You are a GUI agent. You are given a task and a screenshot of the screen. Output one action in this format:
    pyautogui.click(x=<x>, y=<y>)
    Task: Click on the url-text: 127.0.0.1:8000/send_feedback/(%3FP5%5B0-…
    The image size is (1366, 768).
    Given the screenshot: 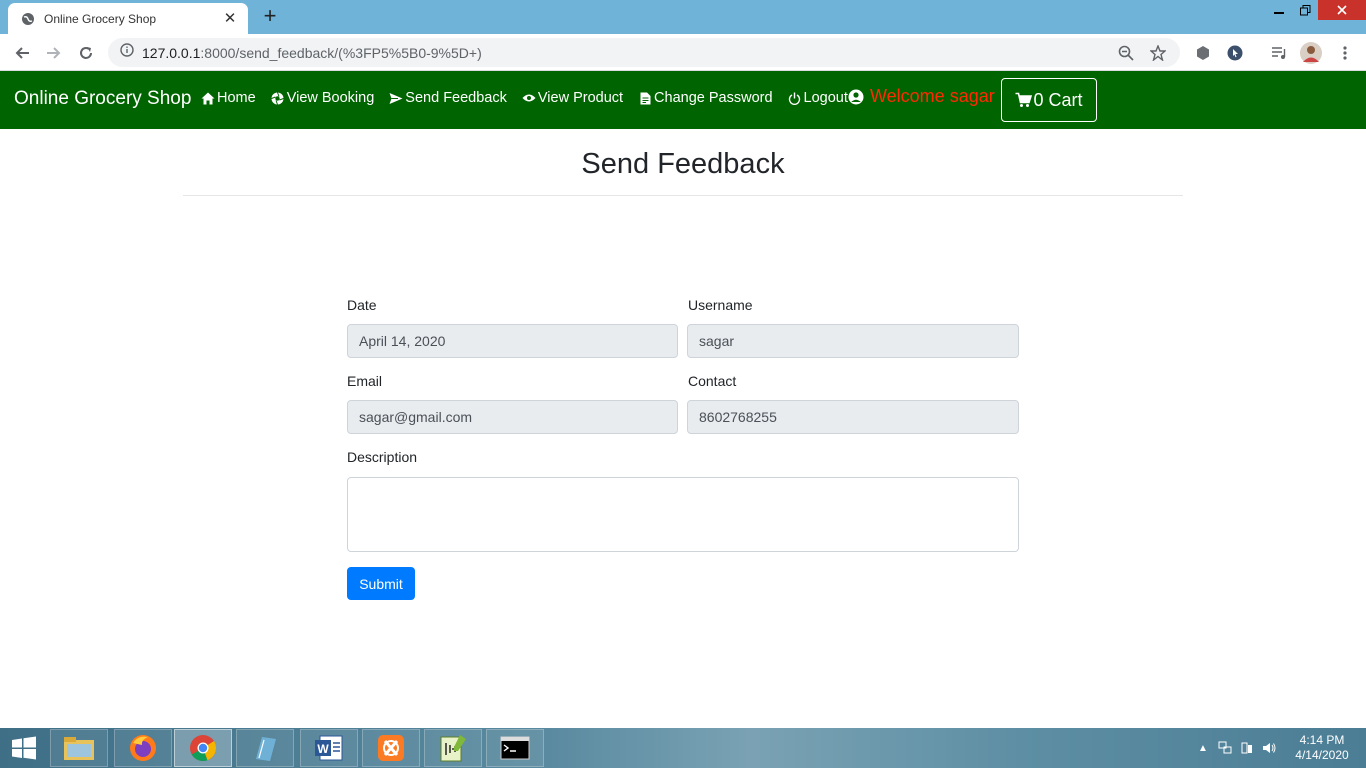 What is the action you would take?
    pyautogui.click(x=623, y=53)
    